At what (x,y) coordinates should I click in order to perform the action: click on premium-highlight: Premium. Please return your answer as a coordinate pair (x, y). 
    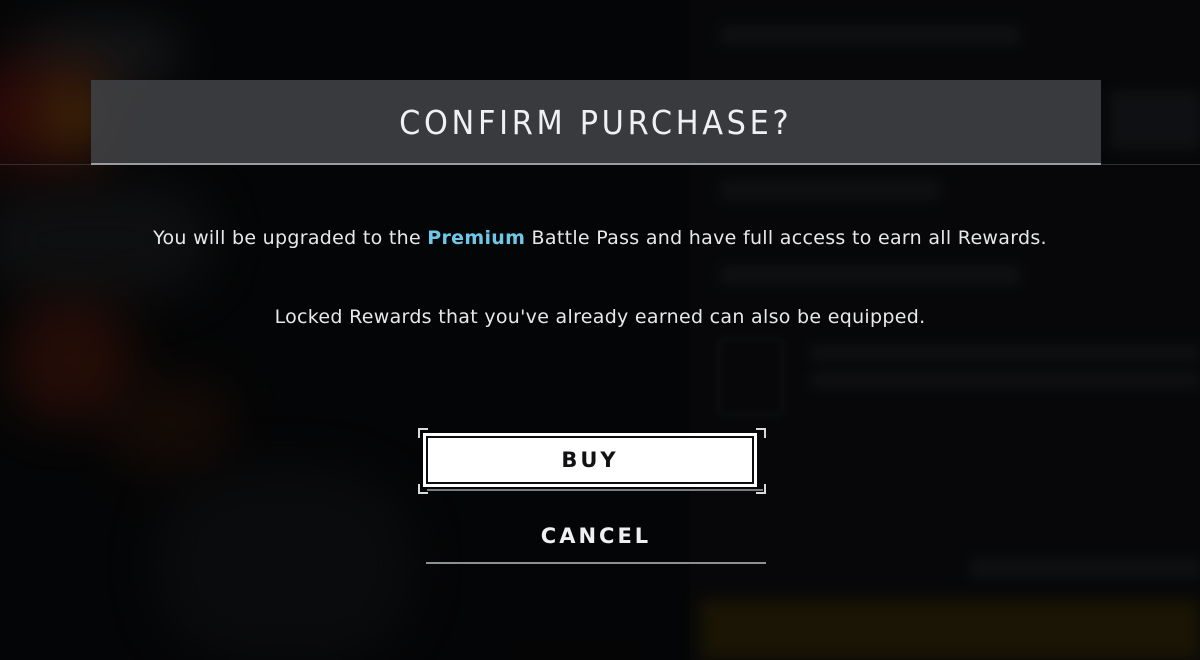
    Looking at the image, I should click on (476, 238).